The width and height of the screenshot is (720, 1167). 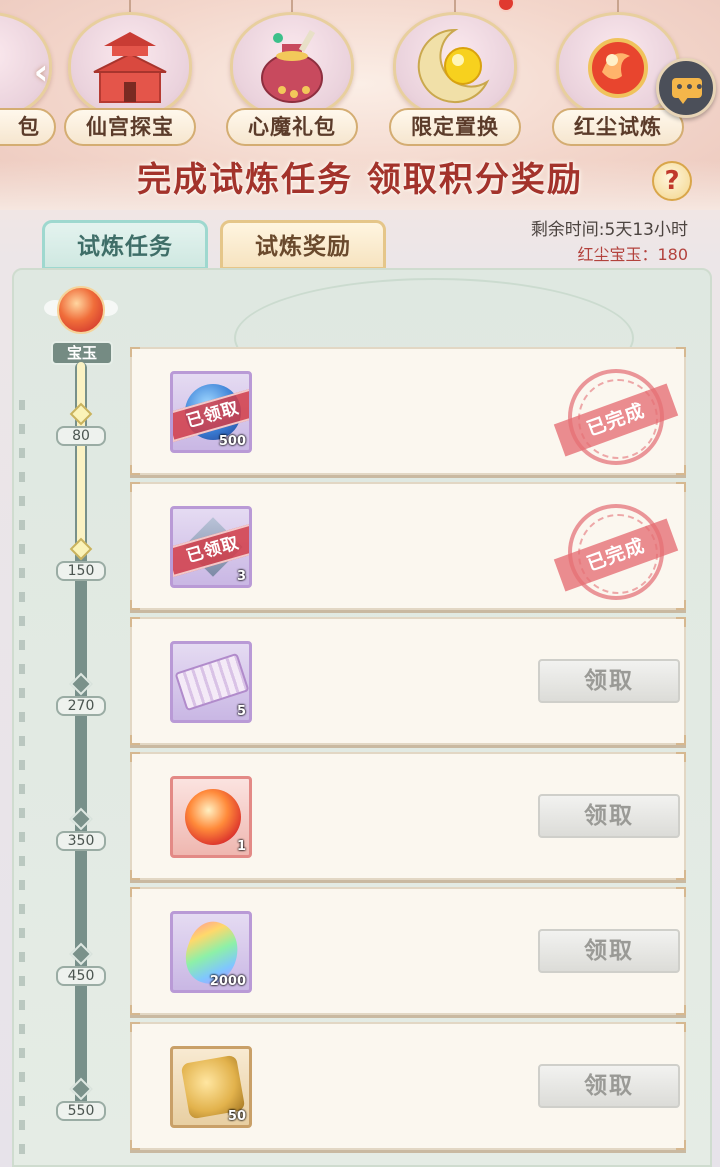 What do you see at coordinates (130, 67) in the screenshot?
I see `palace-icon` at bounding box center [130, 67].